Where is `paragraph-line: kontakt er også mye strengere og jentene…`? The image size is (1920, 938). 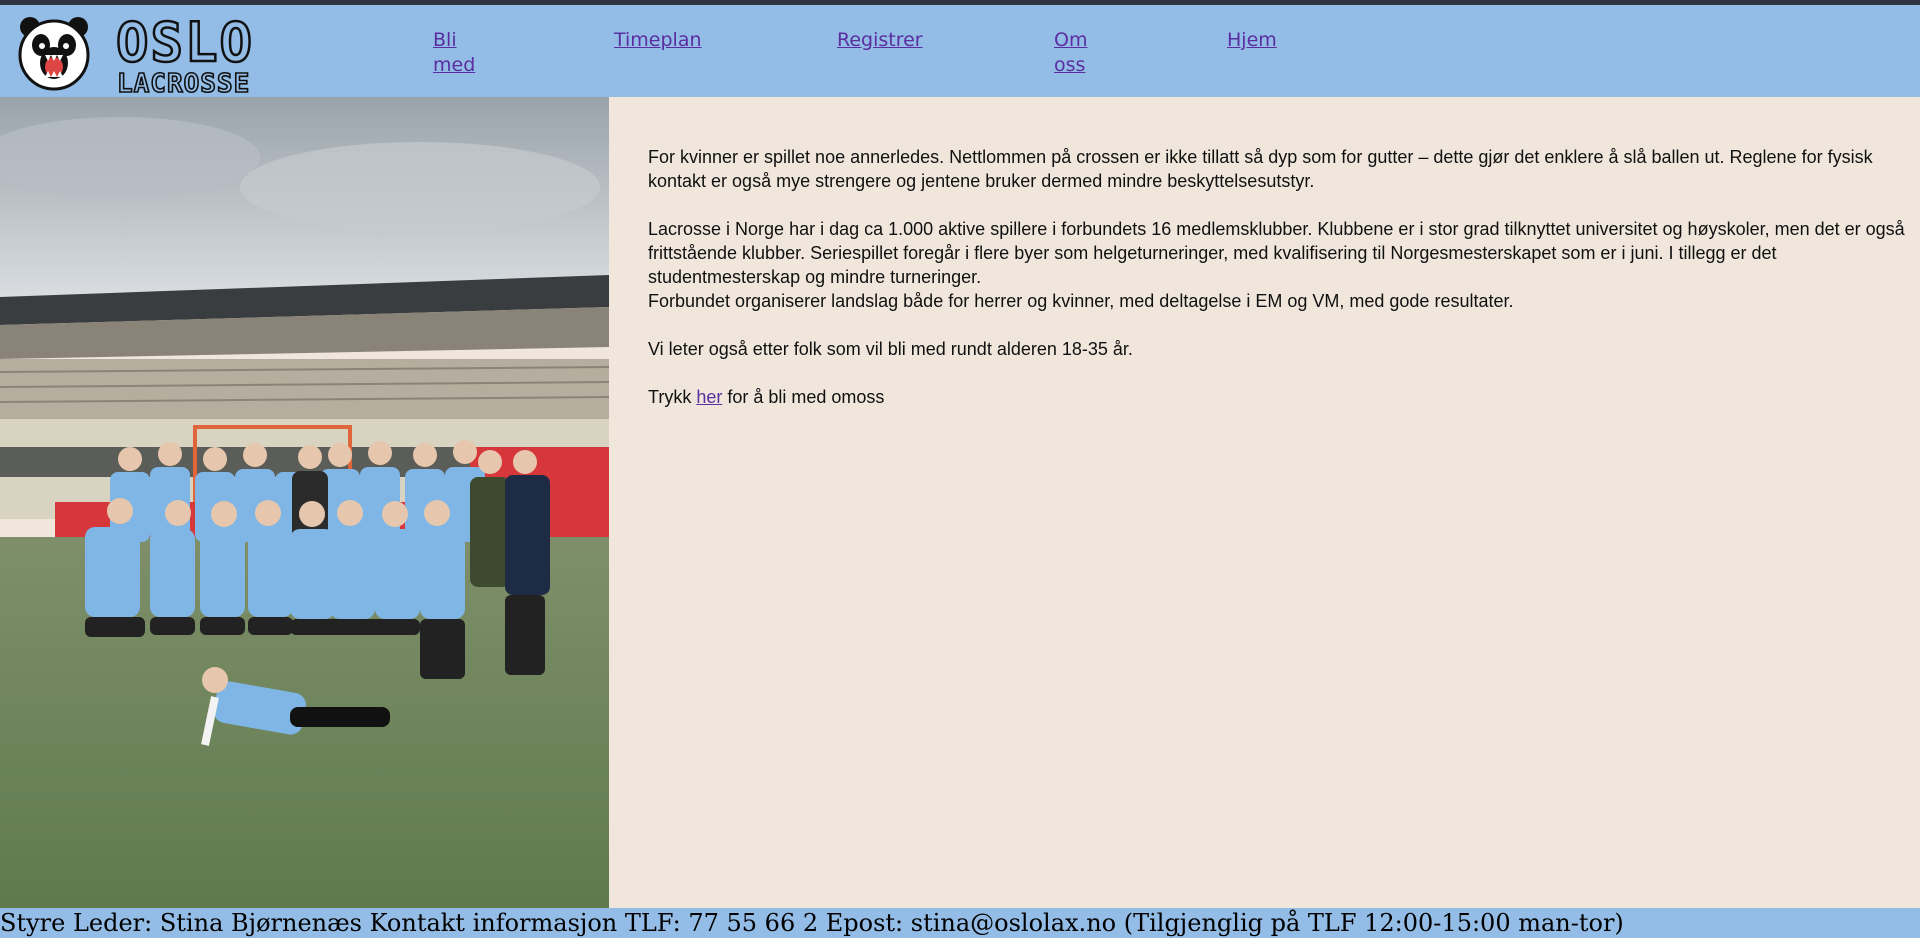 paragraph-line: kontakt er også mye strengere og jentene… is located at coordinates (981, 181).